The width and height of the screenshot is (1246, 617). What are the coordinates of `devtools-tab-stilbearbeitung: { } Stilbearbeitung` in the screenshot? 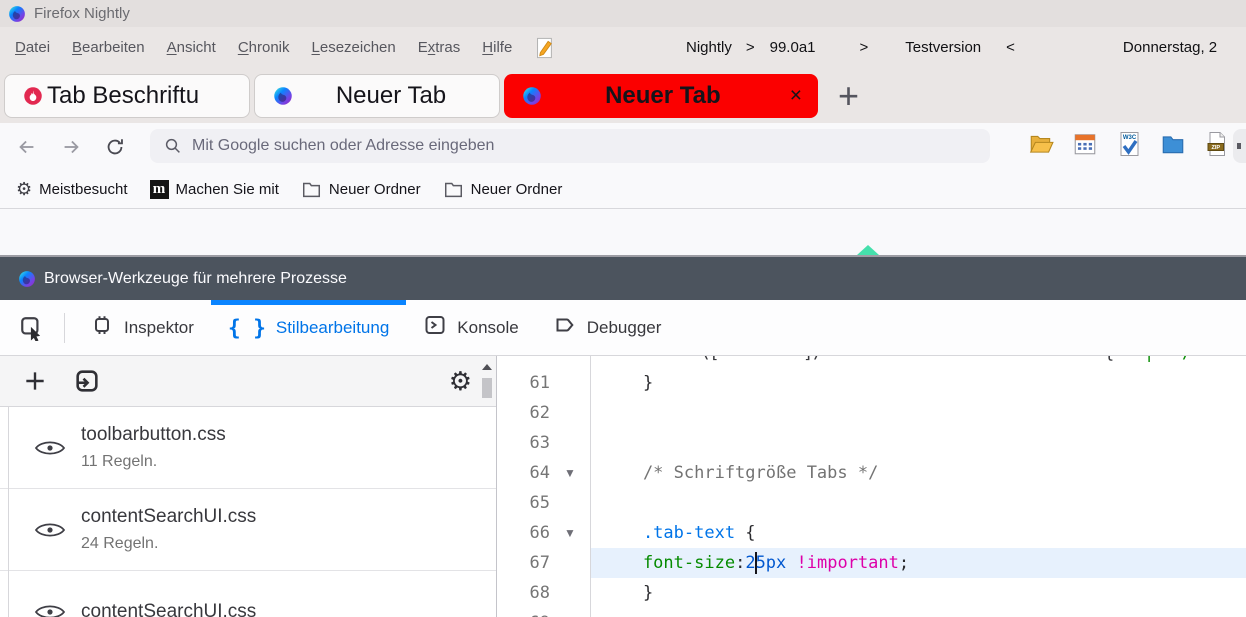 It's located at (308, 327).